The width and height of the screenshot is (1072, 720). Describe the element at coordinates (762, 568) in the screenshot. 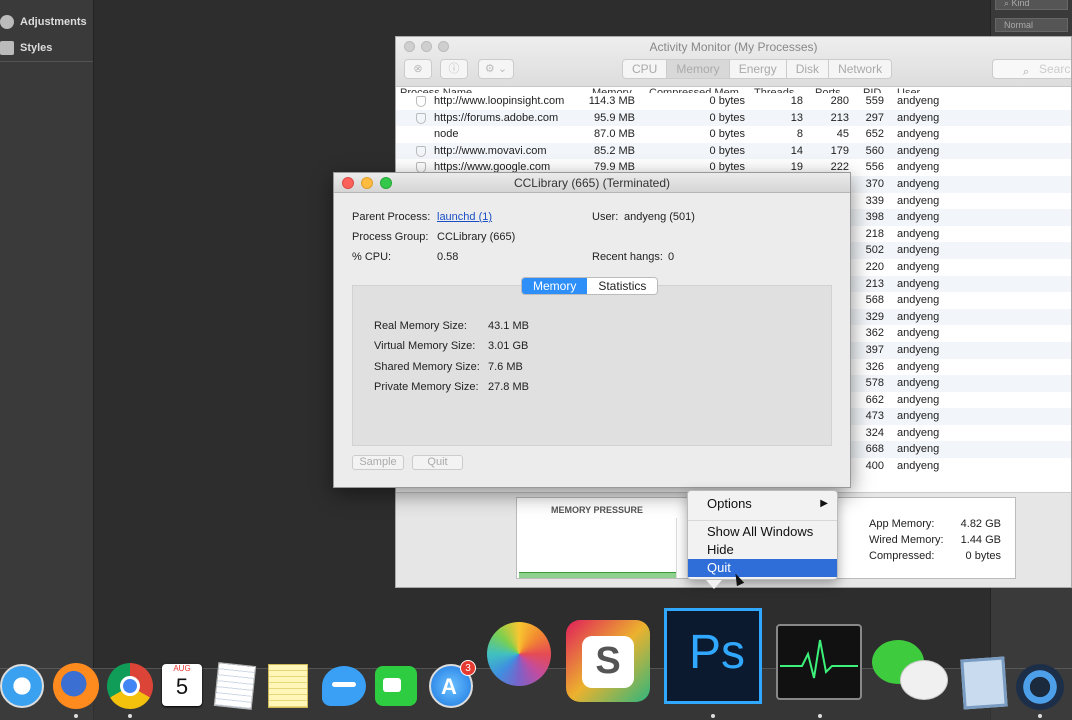

I see `menu-item-quit: Quit` at that location.